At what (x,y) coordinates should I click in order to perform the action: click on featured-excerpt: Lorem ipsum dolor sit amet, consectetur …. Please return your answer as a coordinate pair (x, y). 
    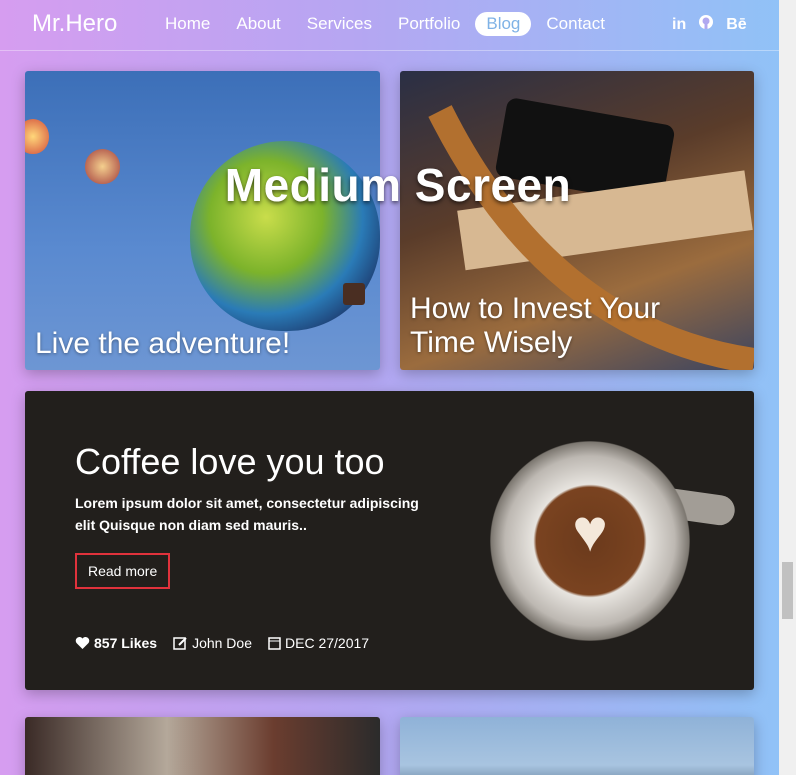
    Looking at the image, I should click on (247, 514).